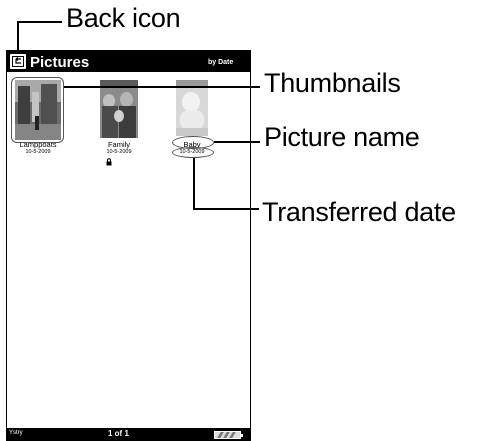 The height and width of the screenshot is (441, 479). Describe the element at coordinates (16, 433) in the screenshot. I see `signal-icon: Ystry` at that location.